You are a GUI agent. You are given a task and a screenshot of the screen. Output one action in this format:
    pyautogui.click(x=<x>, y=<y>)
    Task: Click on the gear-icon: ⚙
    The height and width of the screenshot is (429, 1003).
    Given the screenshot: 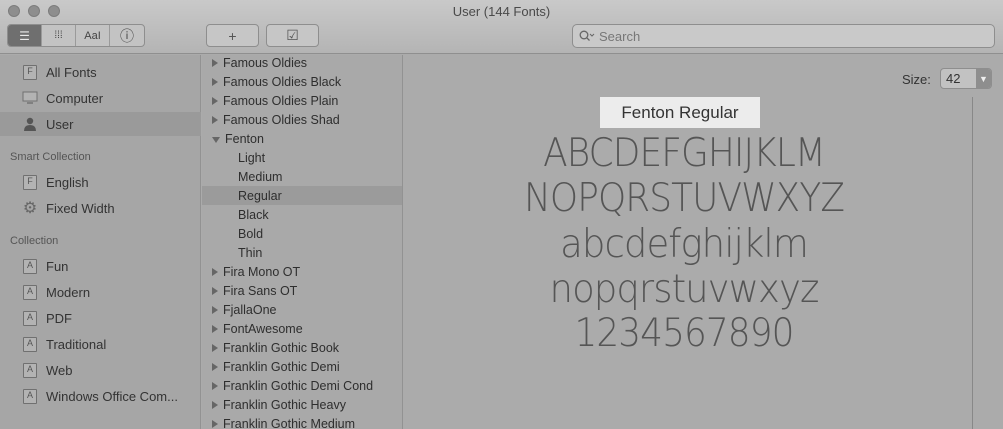 What is the action you would take?
    pyautogui.click(x=30, y=208)
    